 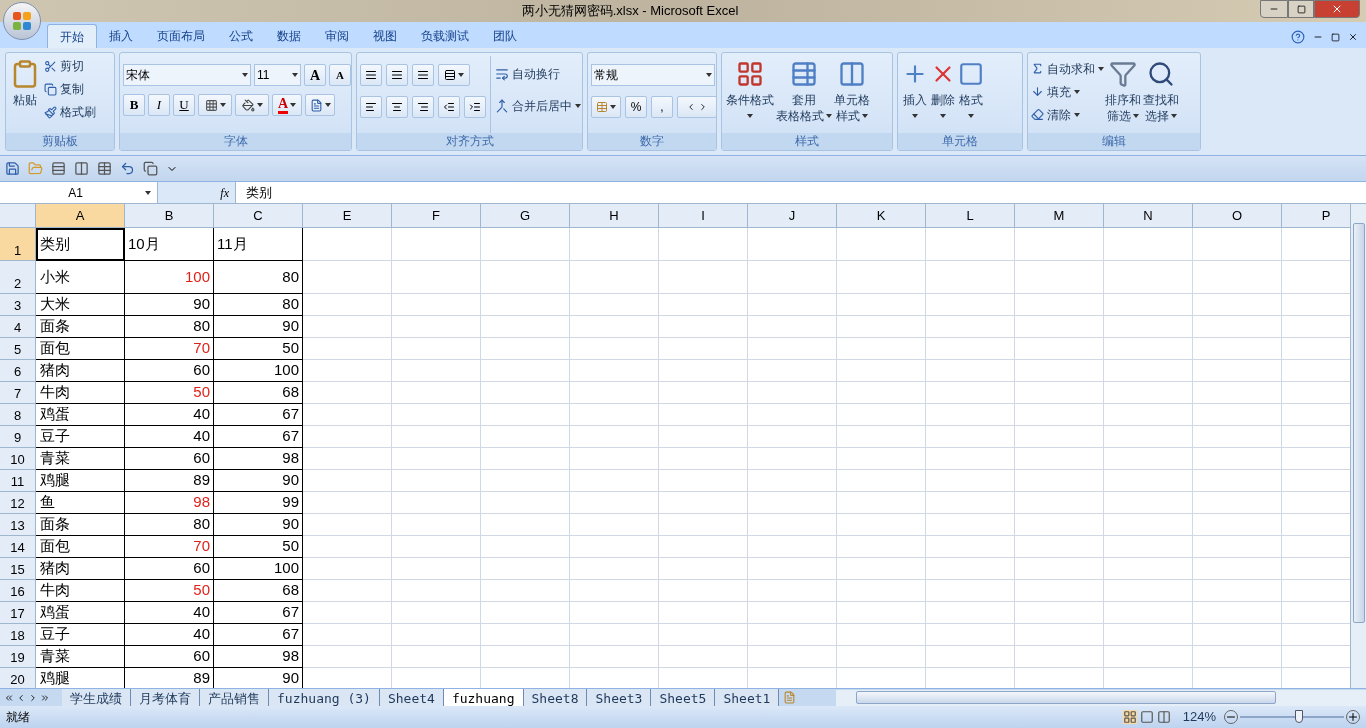 What do you see at coordinates (636, 107) in the screenshot?
I see `percent-button: %` at bounding box center [636, 107].